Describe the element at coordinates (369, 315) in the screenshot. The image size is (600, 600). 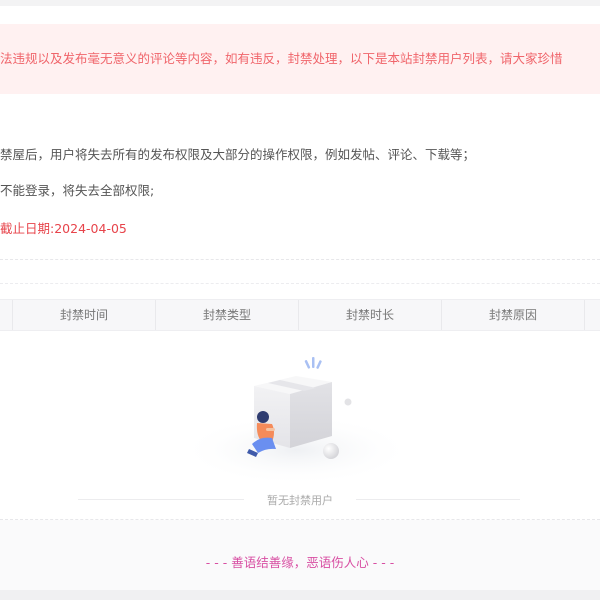
I see `table-header-ban-duration: 封禁时长` at that location.